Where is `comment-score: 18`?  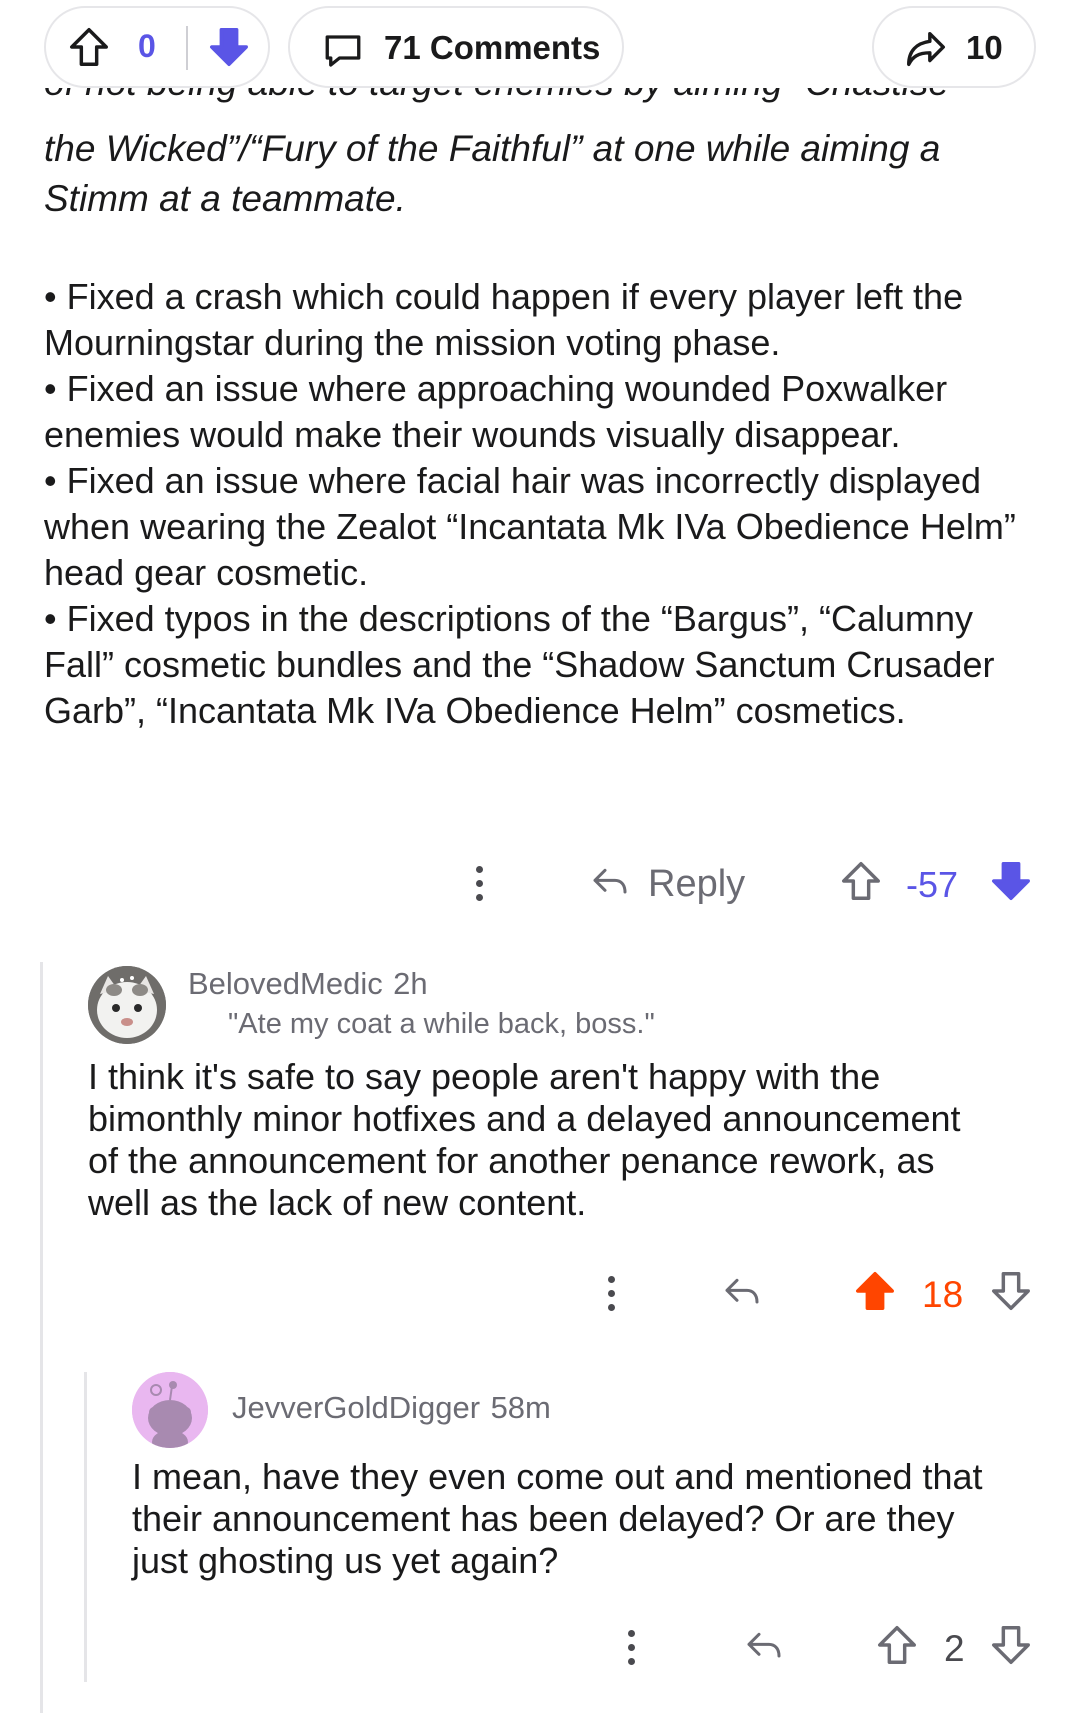 comment-score: 18 is located at coordinates (943, 1294).